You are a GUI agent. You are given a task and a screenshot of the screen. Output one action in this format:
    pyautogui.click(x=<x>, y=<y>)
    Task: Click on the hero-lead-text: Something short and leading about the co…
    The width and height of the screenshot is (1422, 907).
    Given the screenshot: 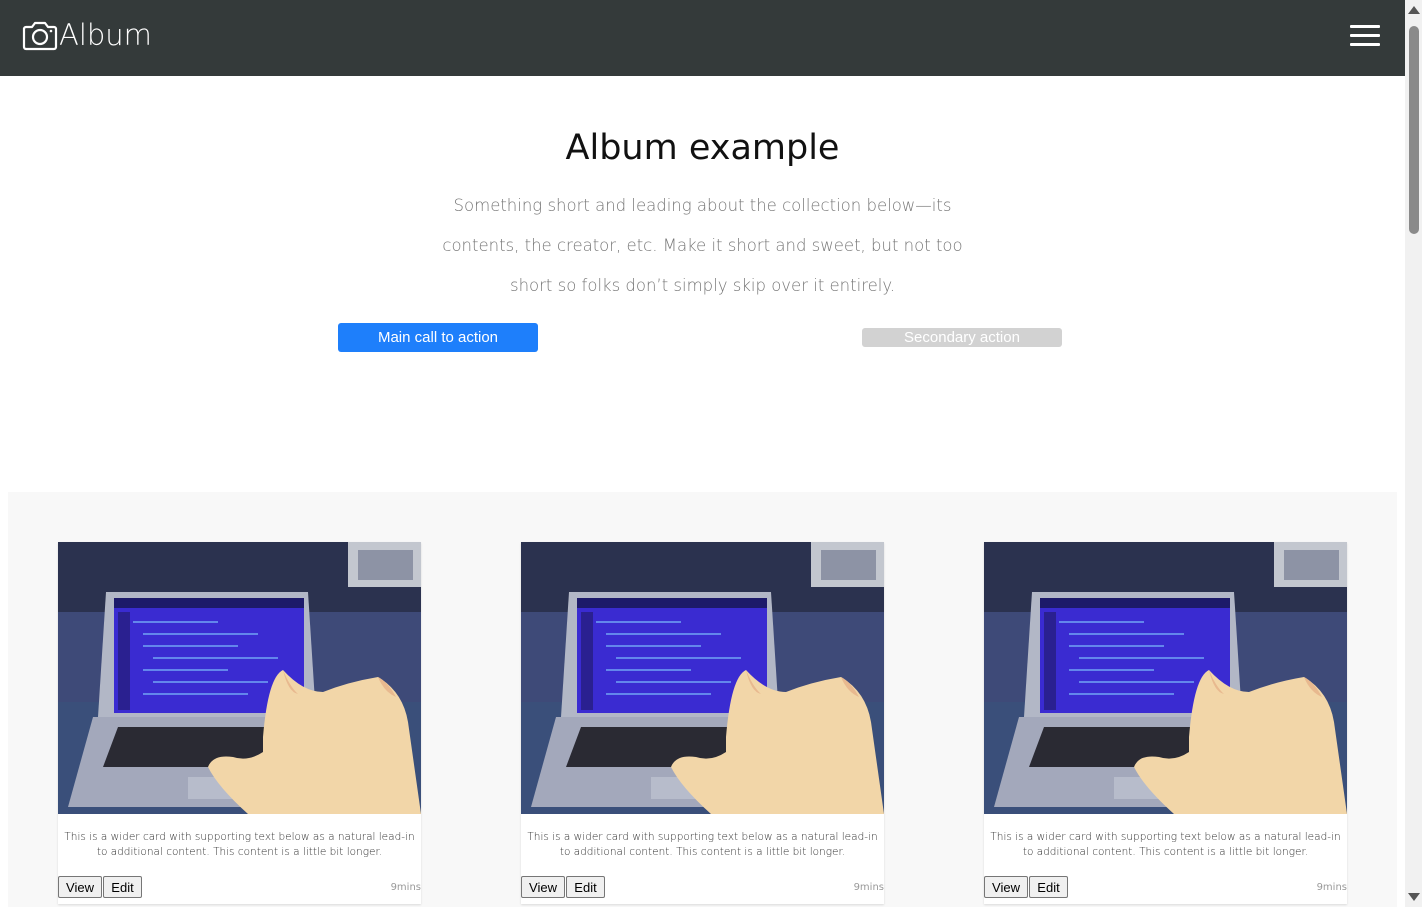 What is the action you would take?
    pyautogui.click(x=702, y=245)
    